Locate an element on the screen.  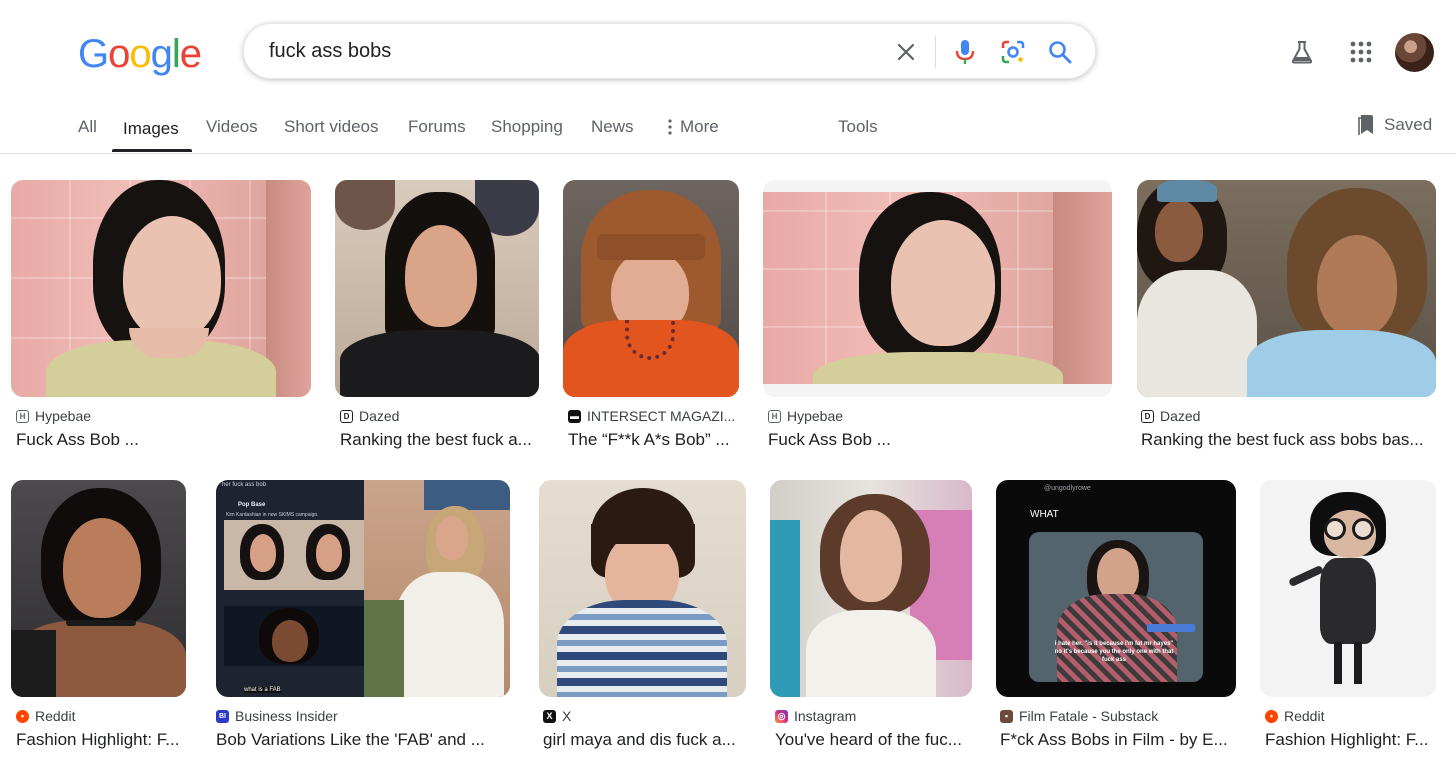
saved-button: Saved is located at coordinates (1395, 125).